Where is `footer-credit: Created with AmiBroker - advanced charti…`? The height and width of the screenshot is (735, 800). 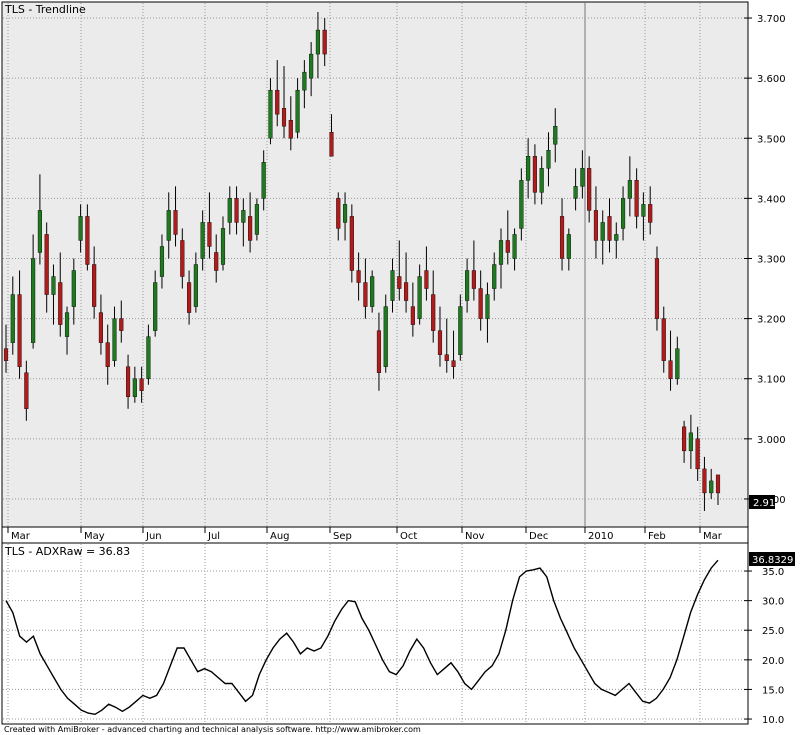 footer-credit: Created with AmiBroker - advanced charti… is located at coordinates (212, 729).